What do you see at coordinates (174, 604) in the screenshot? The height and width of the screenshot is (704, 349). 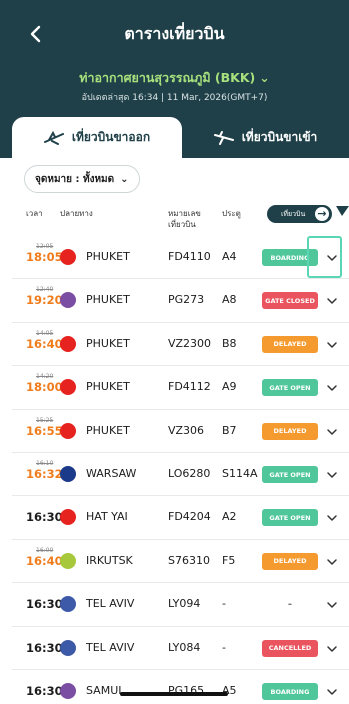 I see `flight-row: 16:30 TEL AVIV LY094 - -` at bounding box center [174, 604].